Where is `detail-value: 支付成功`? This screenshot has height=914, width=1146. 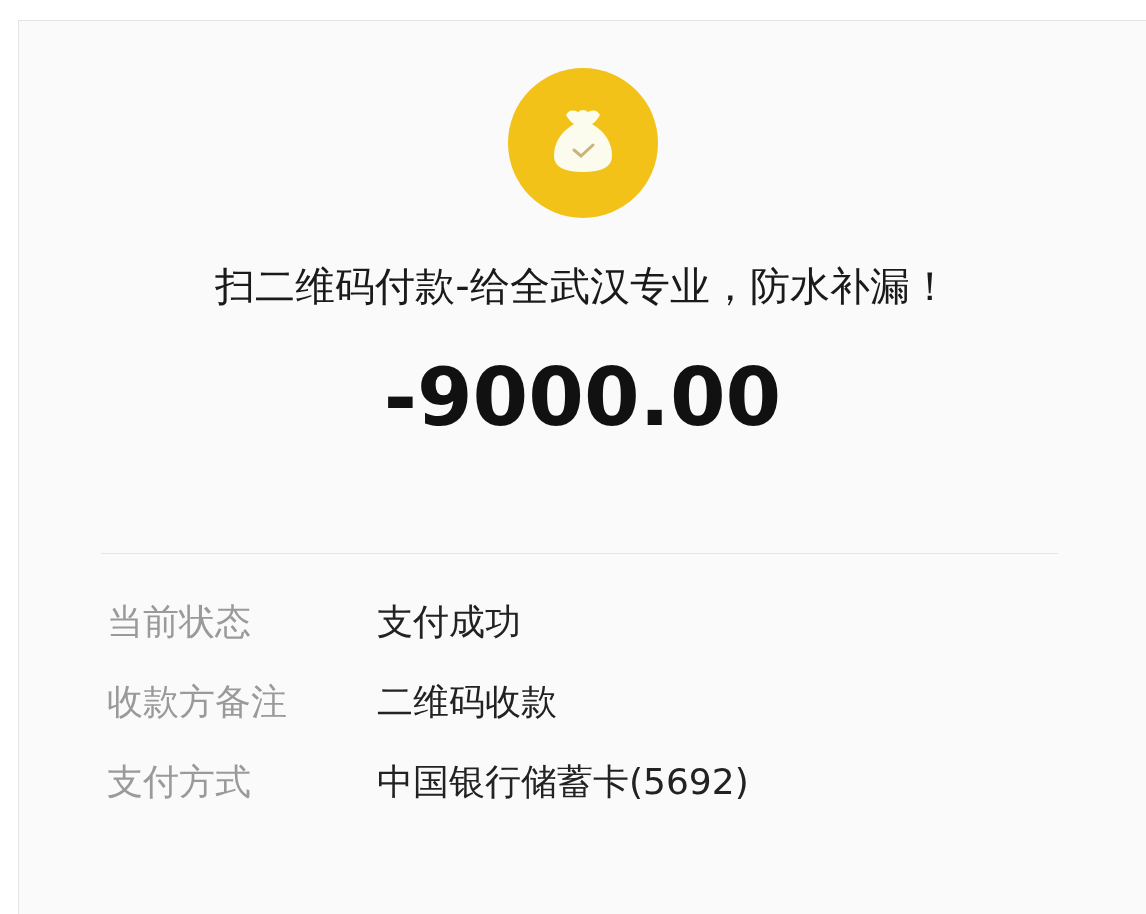
detail-value: 支付成功 is located at coordinates (449, 622).